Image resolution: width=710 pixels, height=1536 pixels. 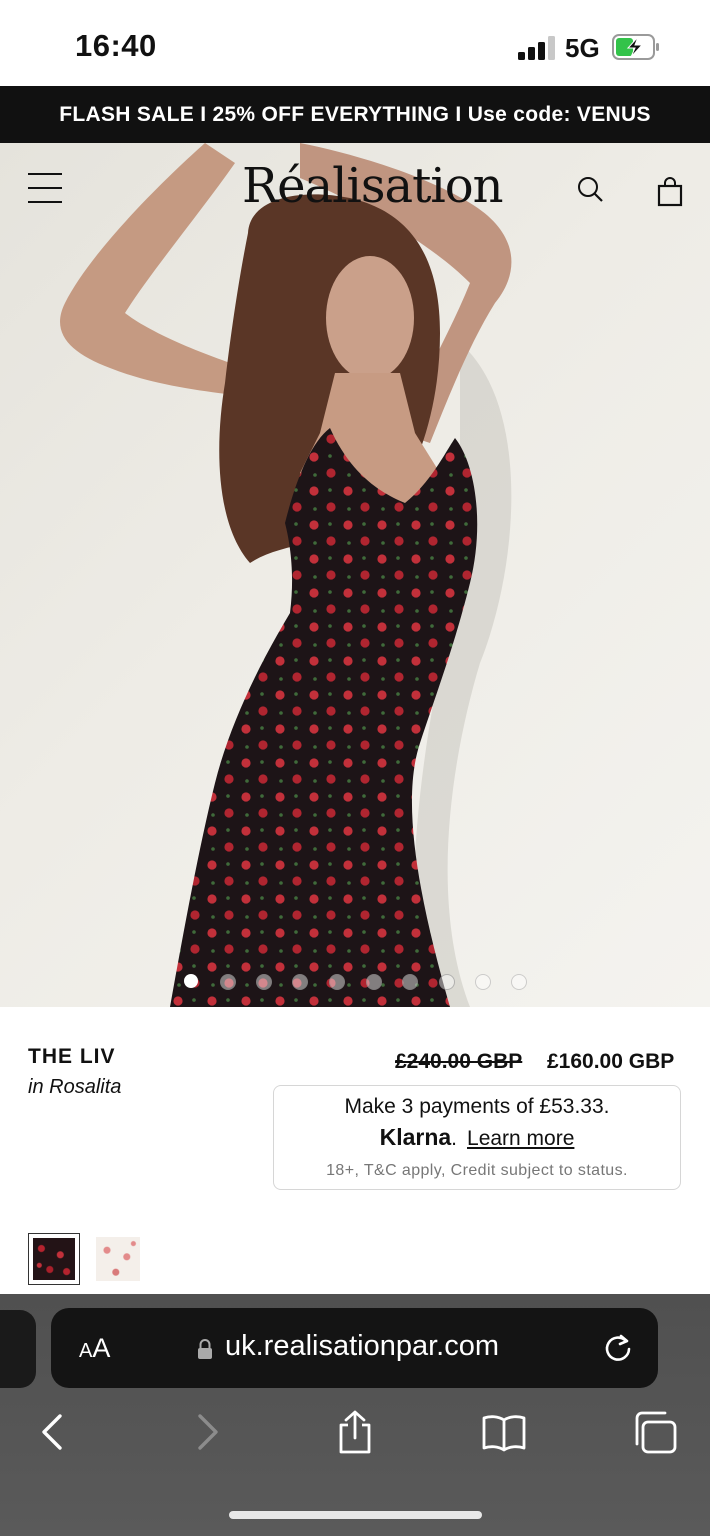 What do you see at coordinates (75, 1087) in the screenshot?
I see `product-variant: in Rosalita` at bounding box center [75, 1087].